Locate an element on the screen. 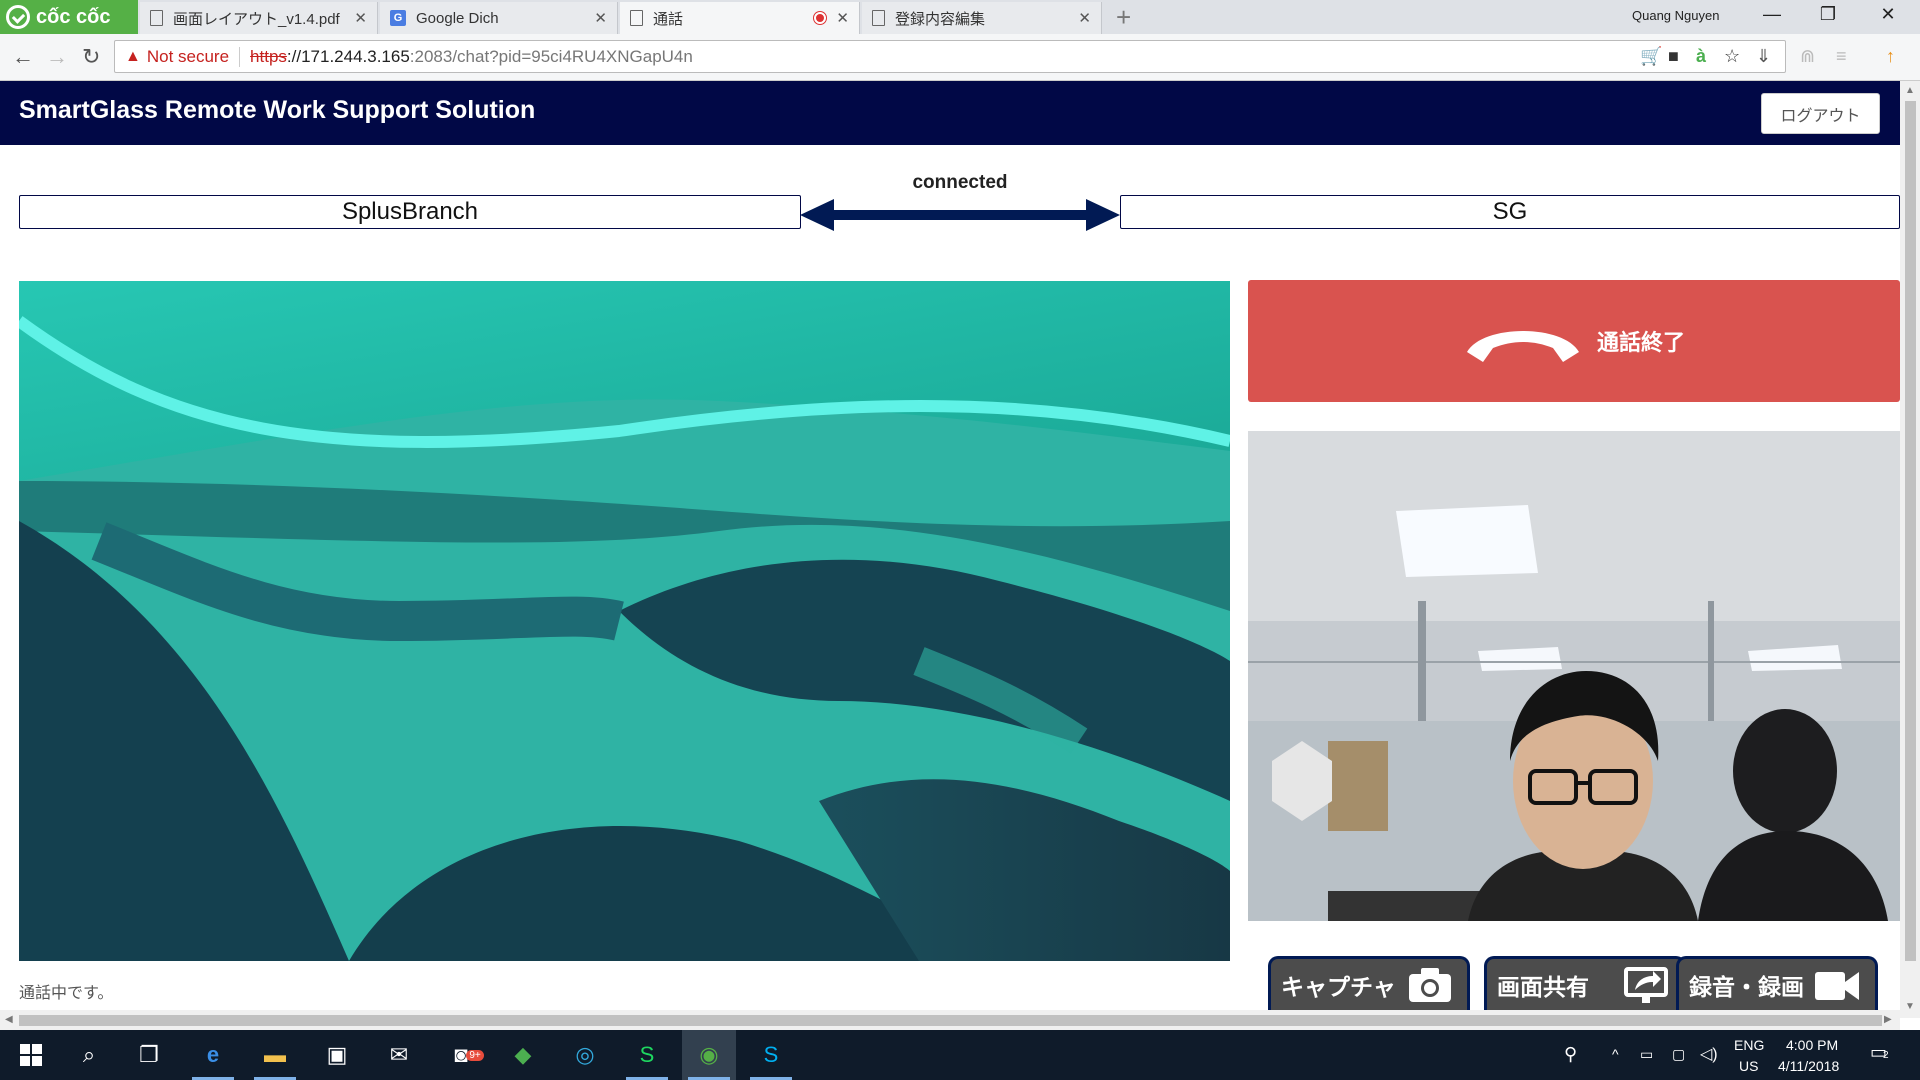 The image size is (1920, 1080). google-translate-icon: G is located at coordinates (398, 18).